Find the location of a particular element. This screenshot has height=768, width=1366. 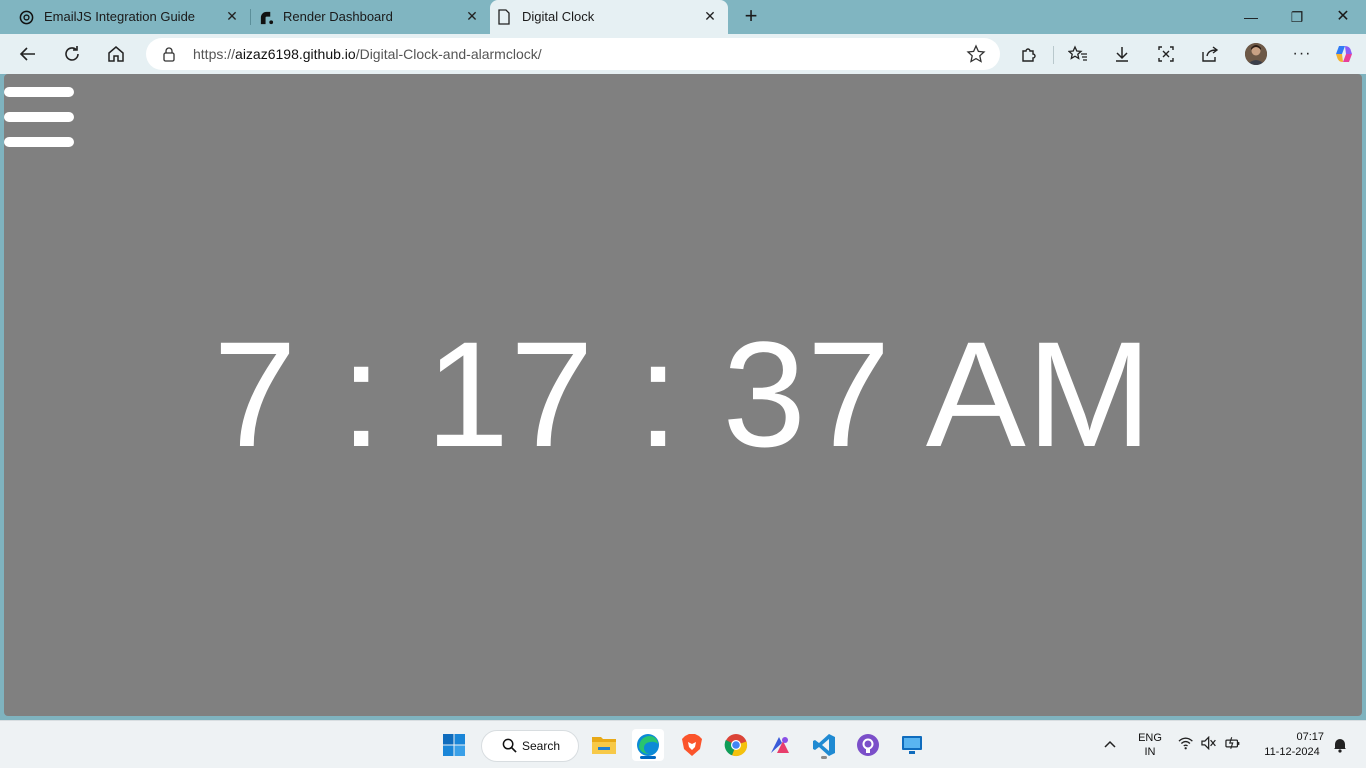

avatar-image is located at coordinates (1256, 54).